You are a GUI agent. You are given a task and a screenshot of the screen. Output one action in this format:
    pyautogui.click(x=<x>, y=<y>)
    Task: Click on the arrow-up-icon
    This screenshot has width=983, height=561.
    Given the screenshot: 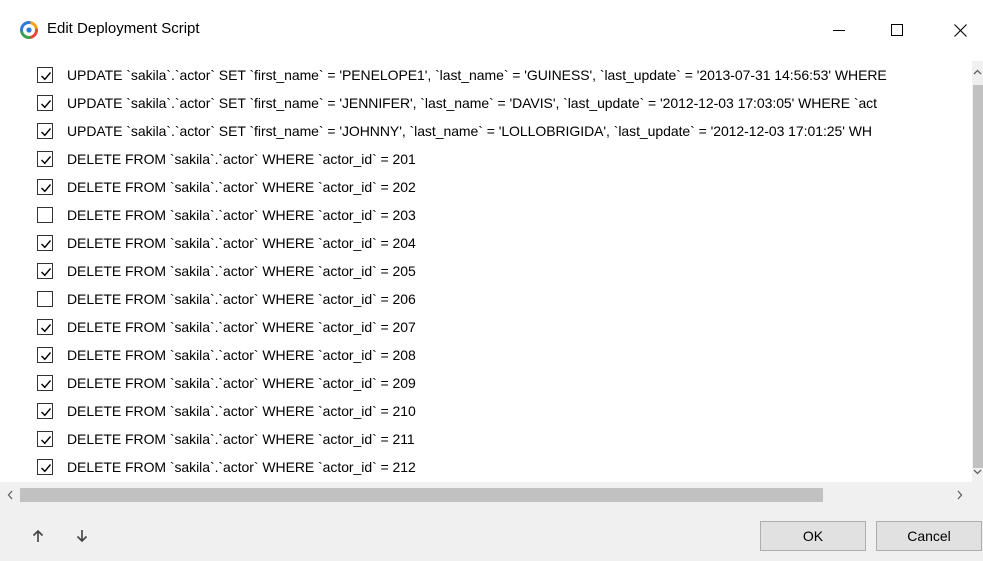 What is the action you would take?
    pyautogui.click(x=38, y=535)
    